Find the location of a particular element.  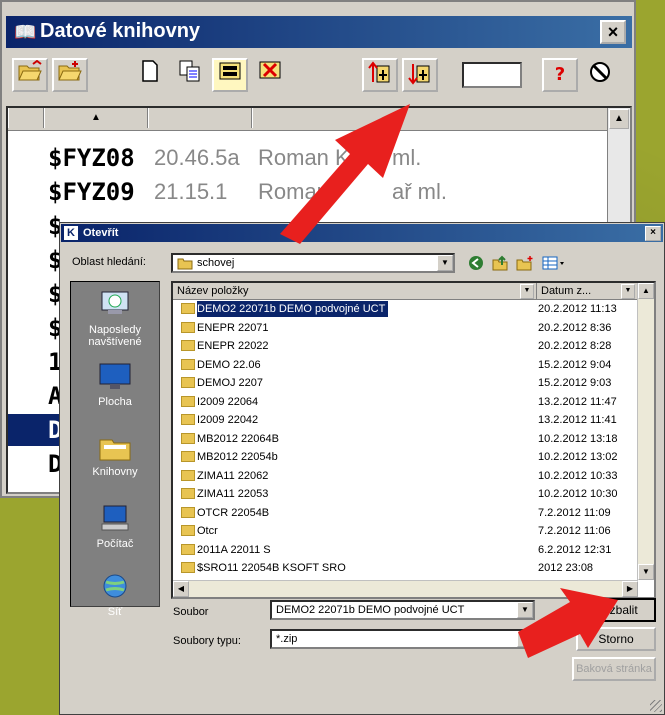

file-date: 10.2.2012 13:02 is located at coordinates (578, 457).